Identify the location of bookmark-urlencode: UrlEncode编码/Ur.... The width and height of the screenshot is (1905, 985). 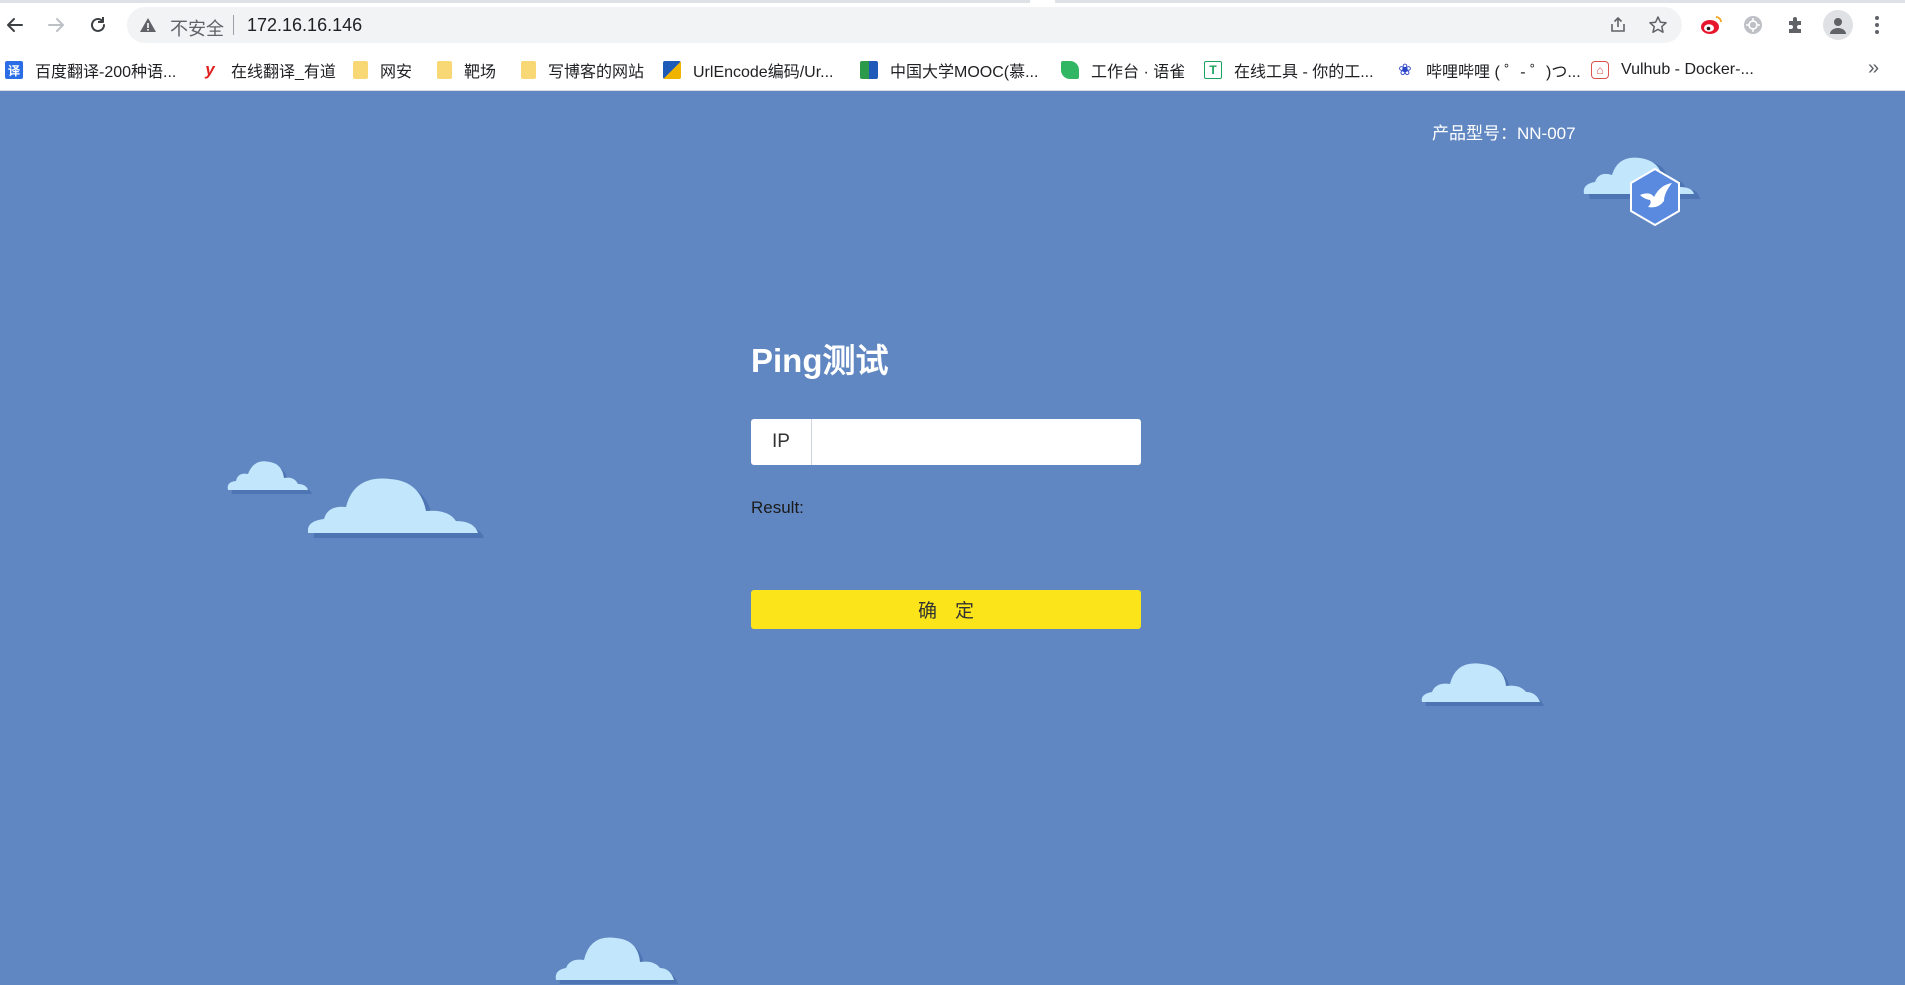
(748, 70).